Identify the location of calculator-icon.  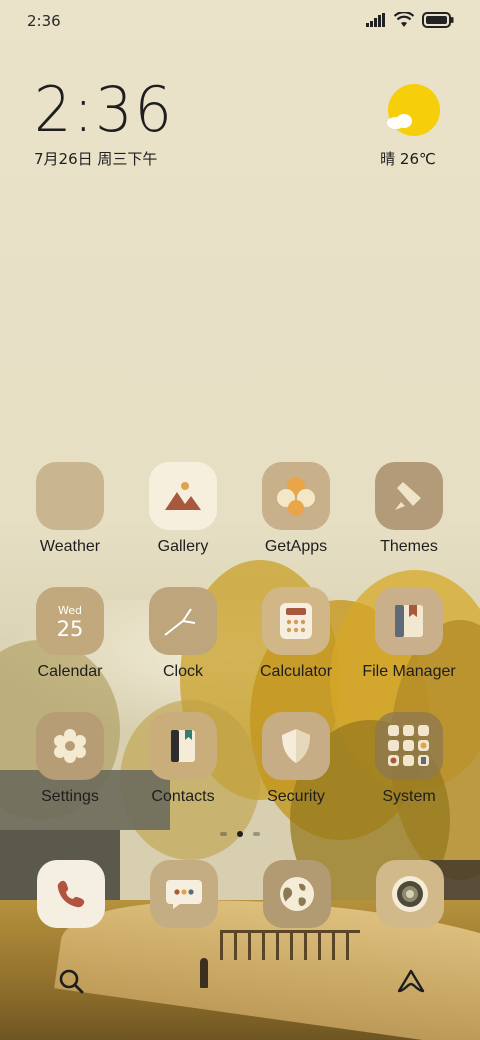
(296, 621).